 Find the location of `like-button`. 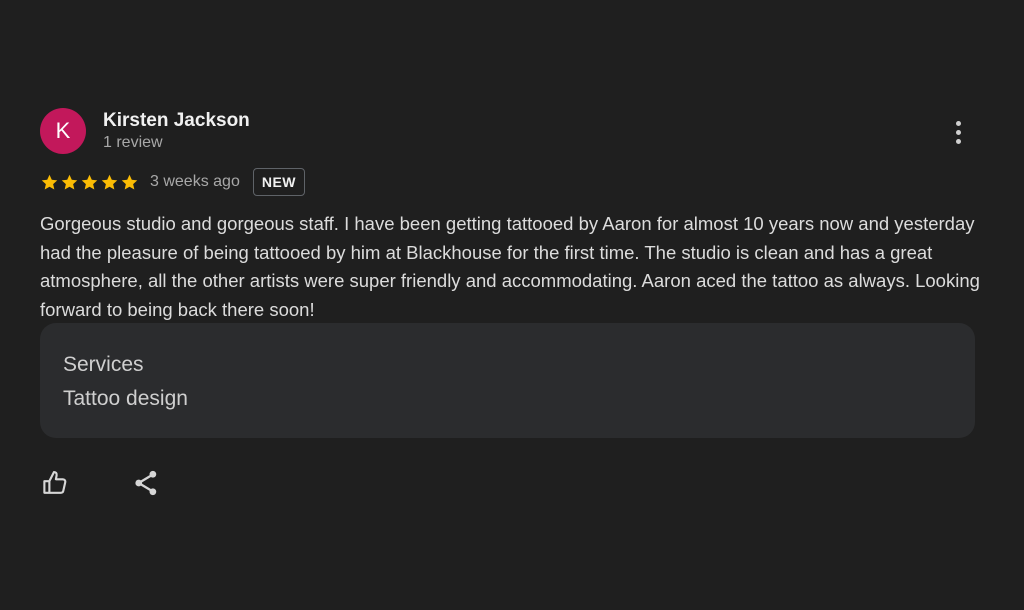

like-button is located at coordinates (56, 484).